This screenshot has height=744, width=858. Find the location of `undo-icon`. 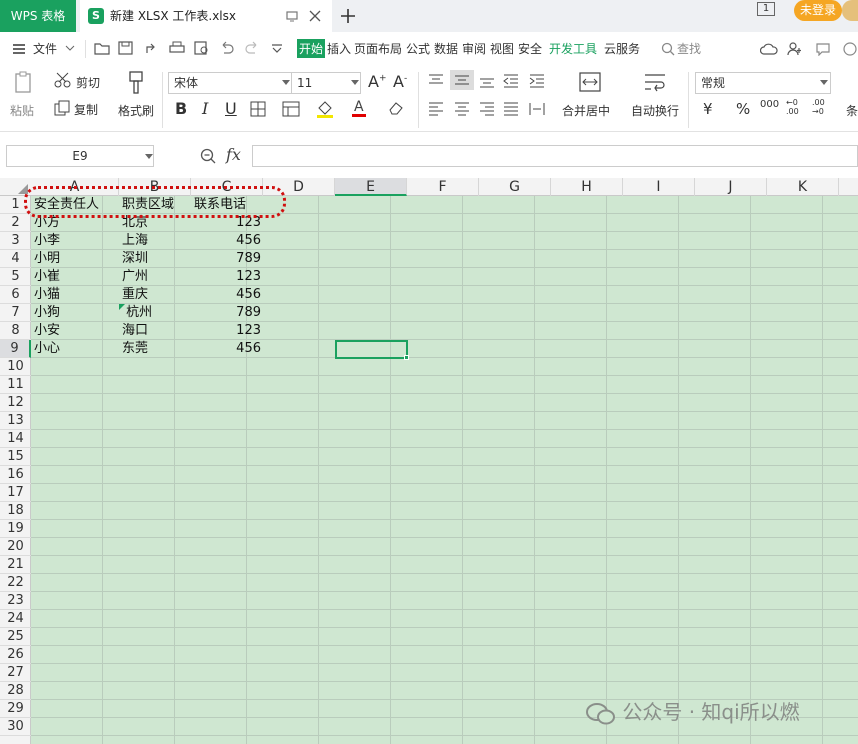

undo-icon is located at coordinates (227, 48).